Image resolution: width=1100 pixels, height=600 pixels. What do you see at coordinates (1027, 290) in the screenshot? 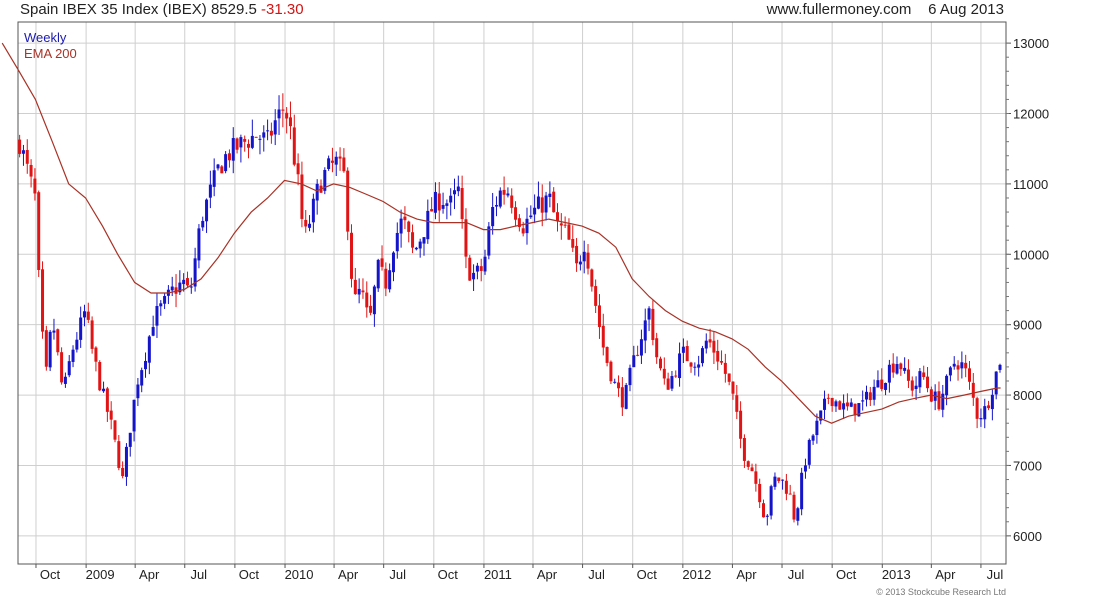
I see `y-axis: 6000 7000 8000 9000 10000 11000 12000 13000` at bounding box center [1027, 290].